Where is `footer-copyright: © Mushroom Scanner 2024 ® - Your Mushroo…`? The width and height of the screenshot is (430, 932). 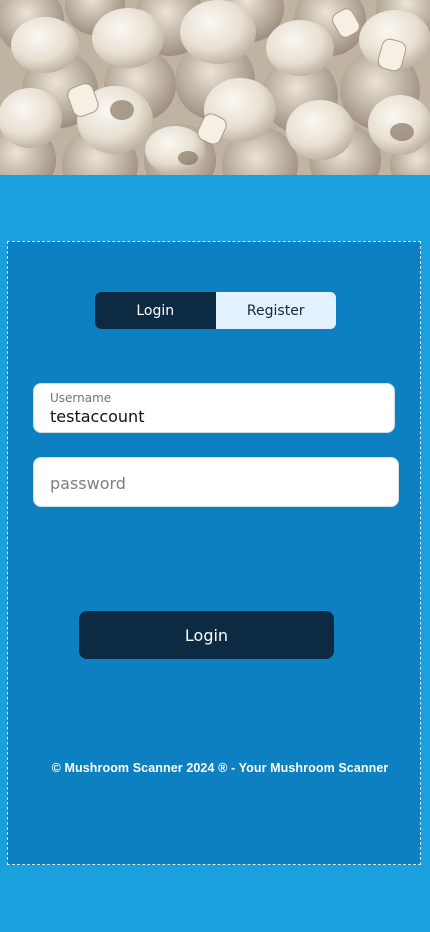 footer-copyright: © Mushroom Scanner 2024 ® - Your Mushroo… is located at coordinates (220, 768).